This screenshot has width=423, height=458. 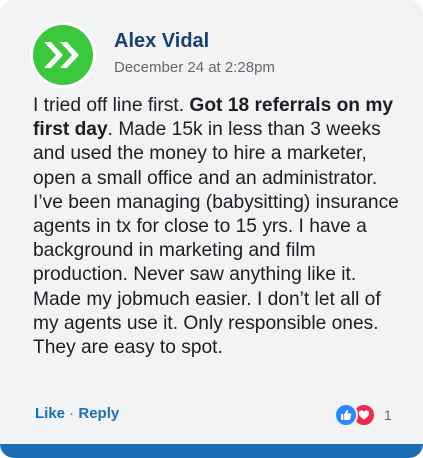 What do you see at coordinates (346, 415) in the screenshot?
I see `like-icon` at bounding box center [346, 415].